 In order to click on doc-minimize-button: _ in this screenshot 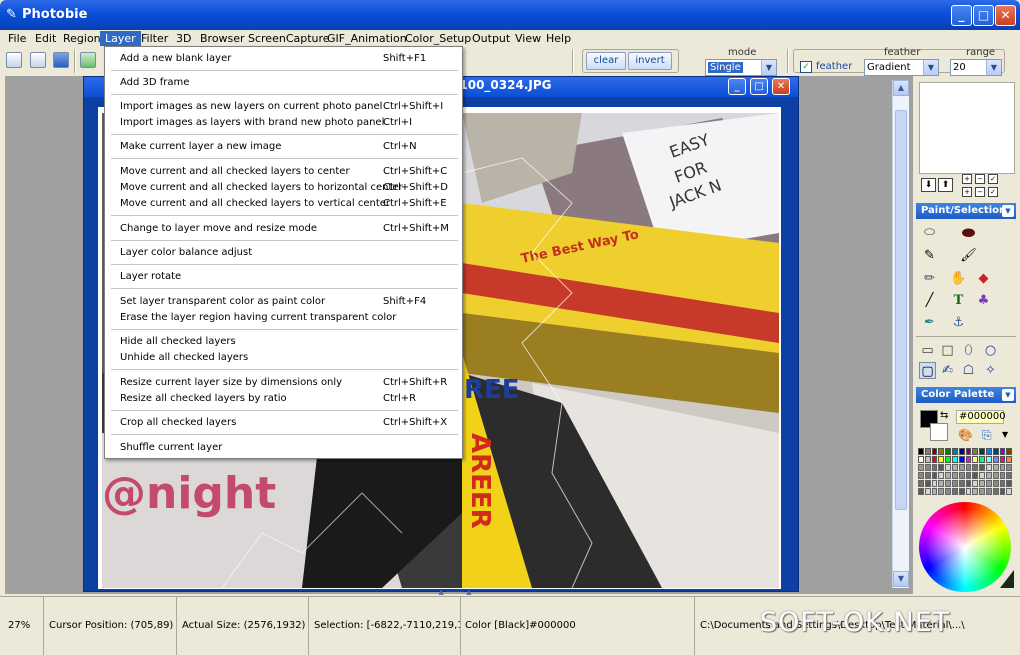, I will do `click(737, 86)`.